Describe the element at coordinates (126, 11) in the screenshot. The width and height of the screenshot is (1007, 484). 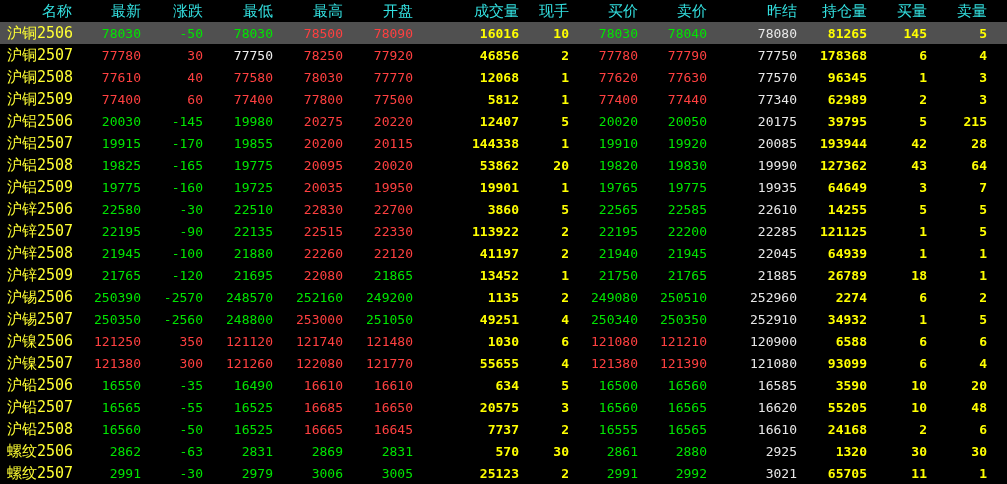
I see `column-header: 最新` at that location.